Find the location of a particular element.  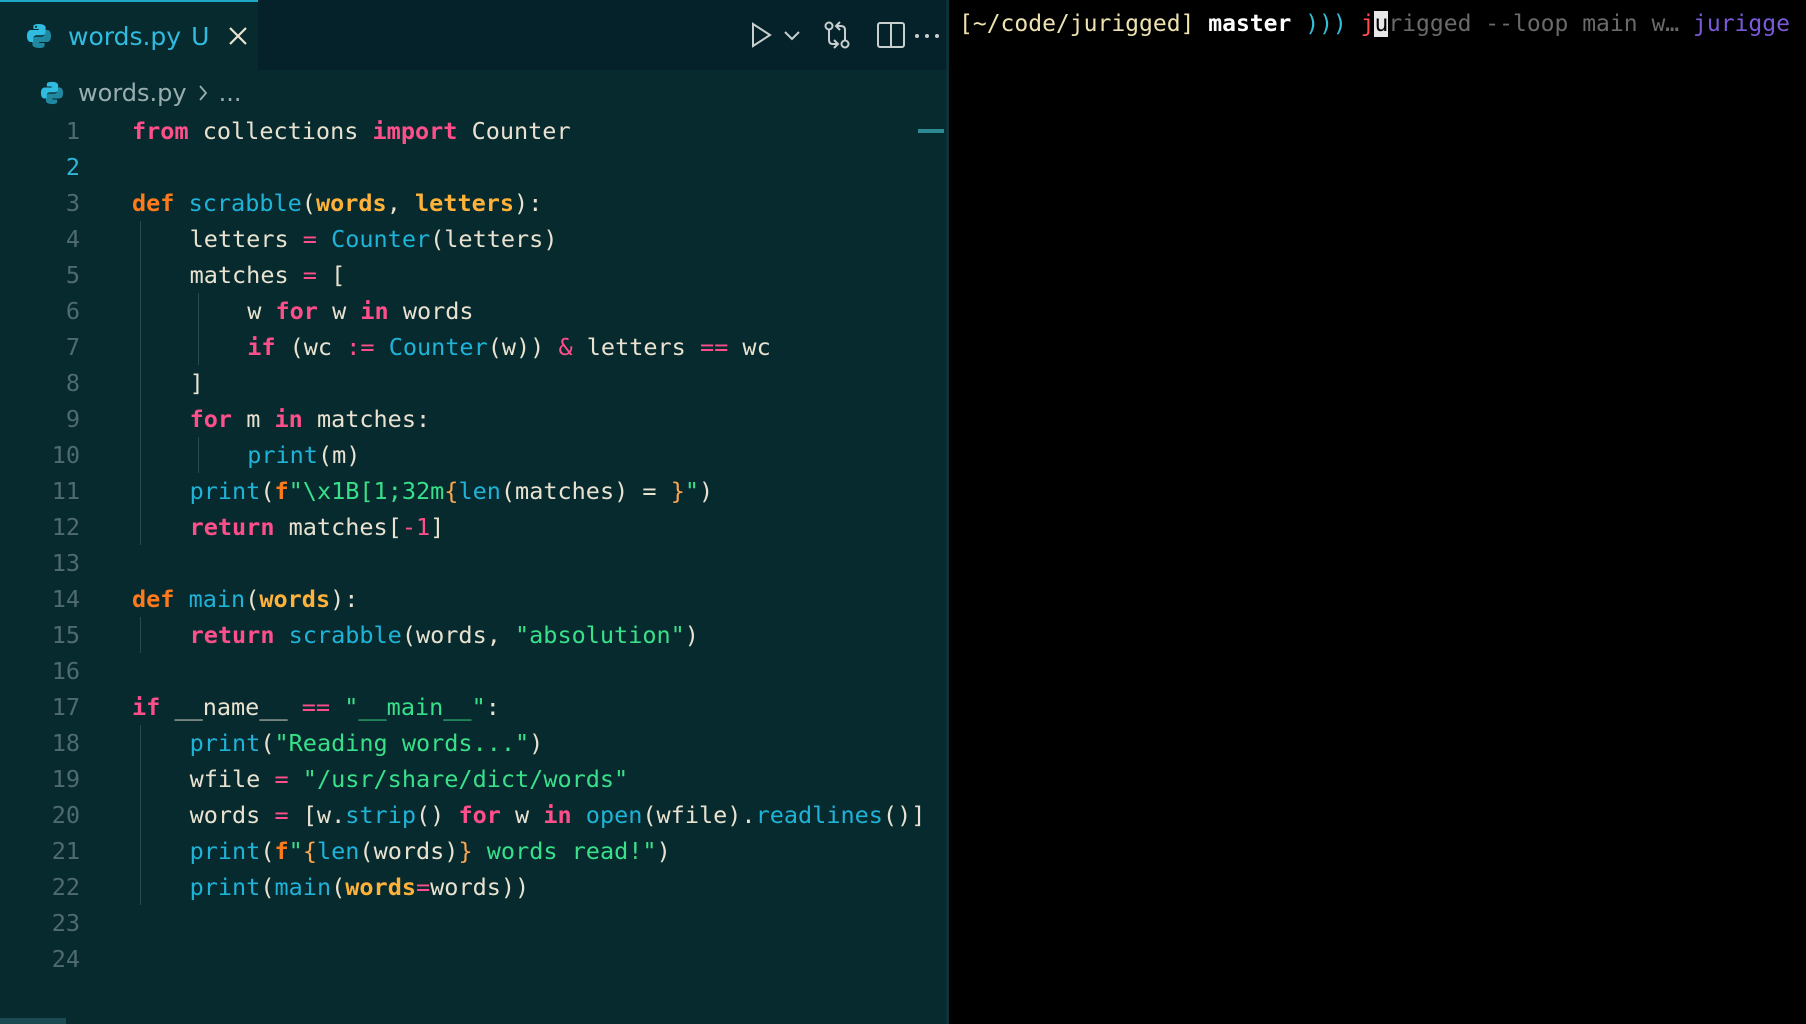

code-token: ] is located at coordinates (196, 383).